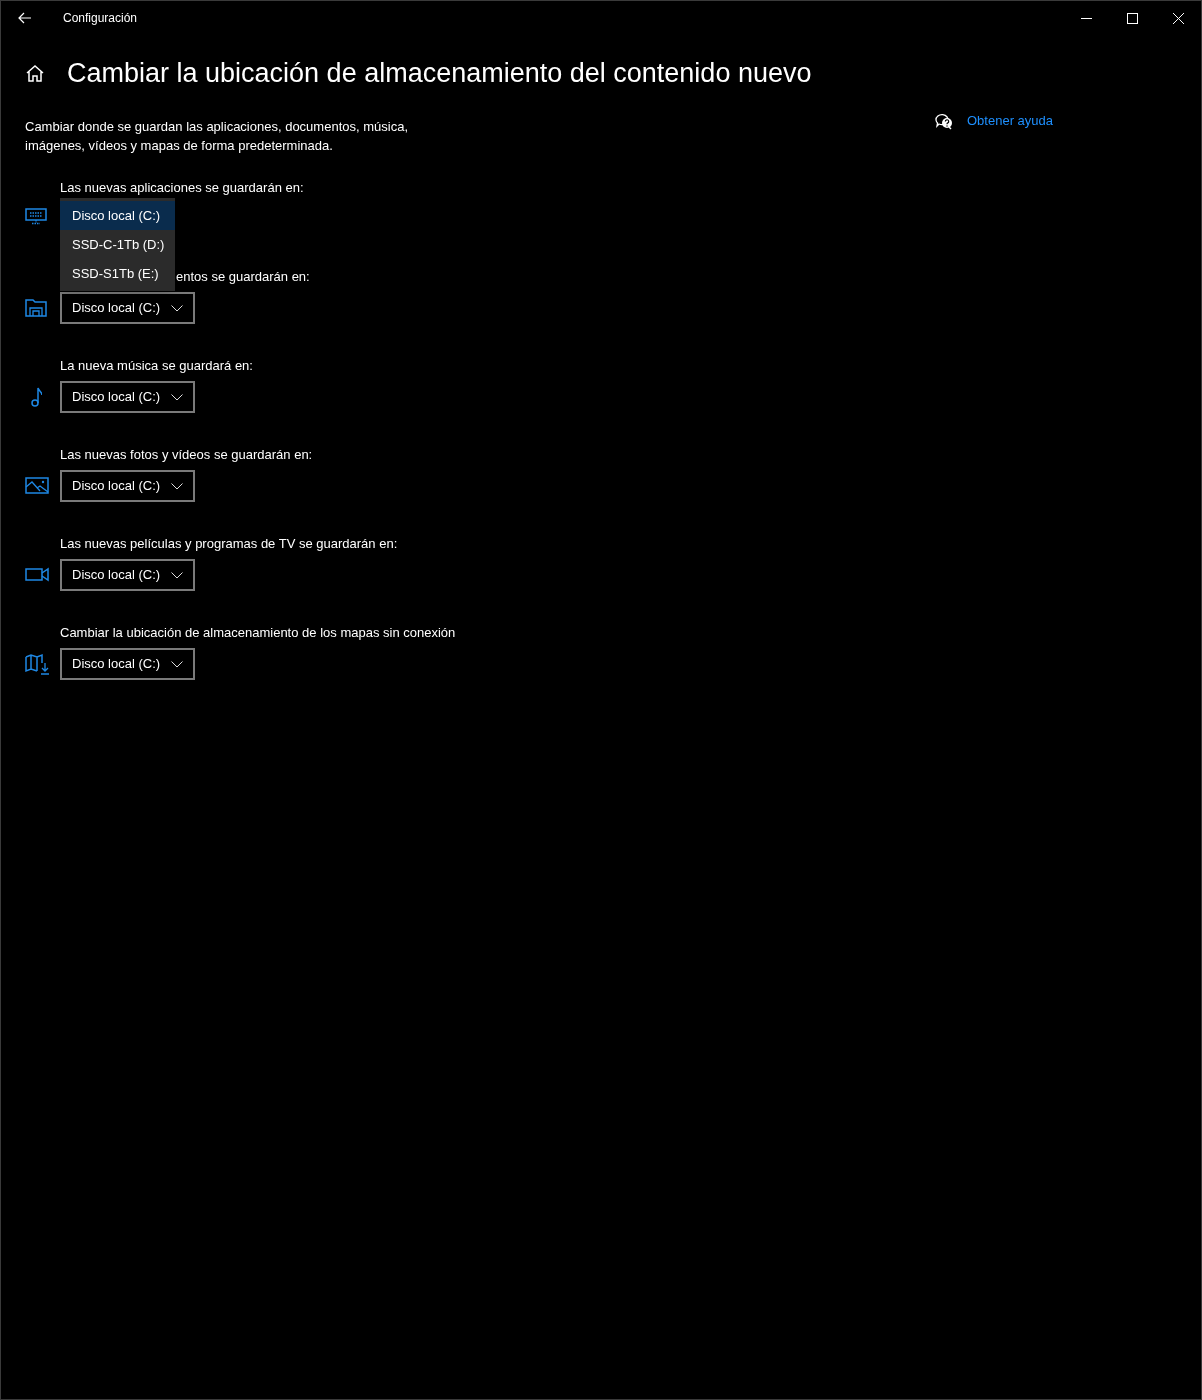 This screenshot has height=1400, width=1202. I want to click on setting-label: Cambiar la ubicación de almacenamiento de los mapas sin conexión, so click(258, 632).